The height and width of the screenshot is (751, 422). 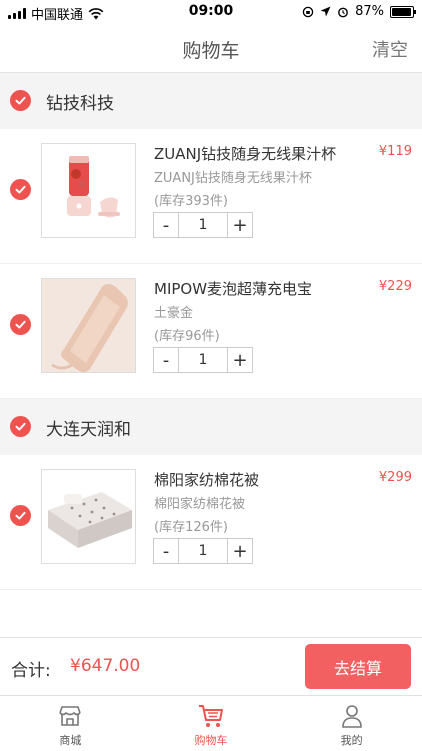 I want to click on tab-profile: 我的, so click(x=351, y=723).